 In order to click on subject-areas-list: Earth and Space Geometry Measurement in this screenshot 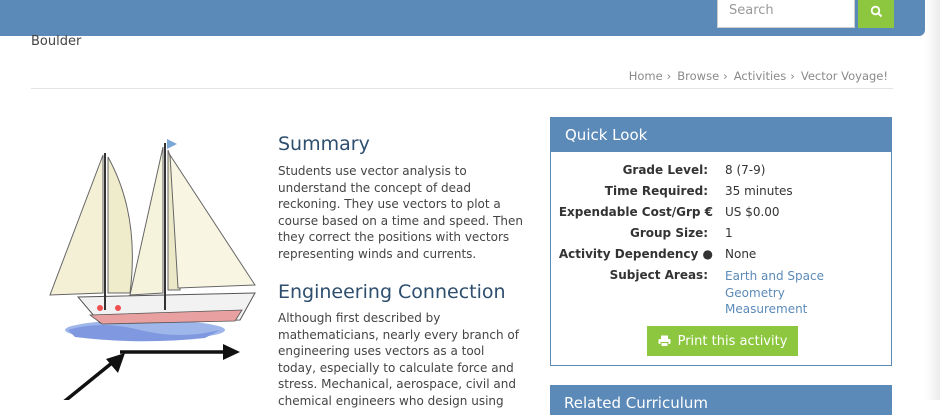, I will do `click(774, 293)`.